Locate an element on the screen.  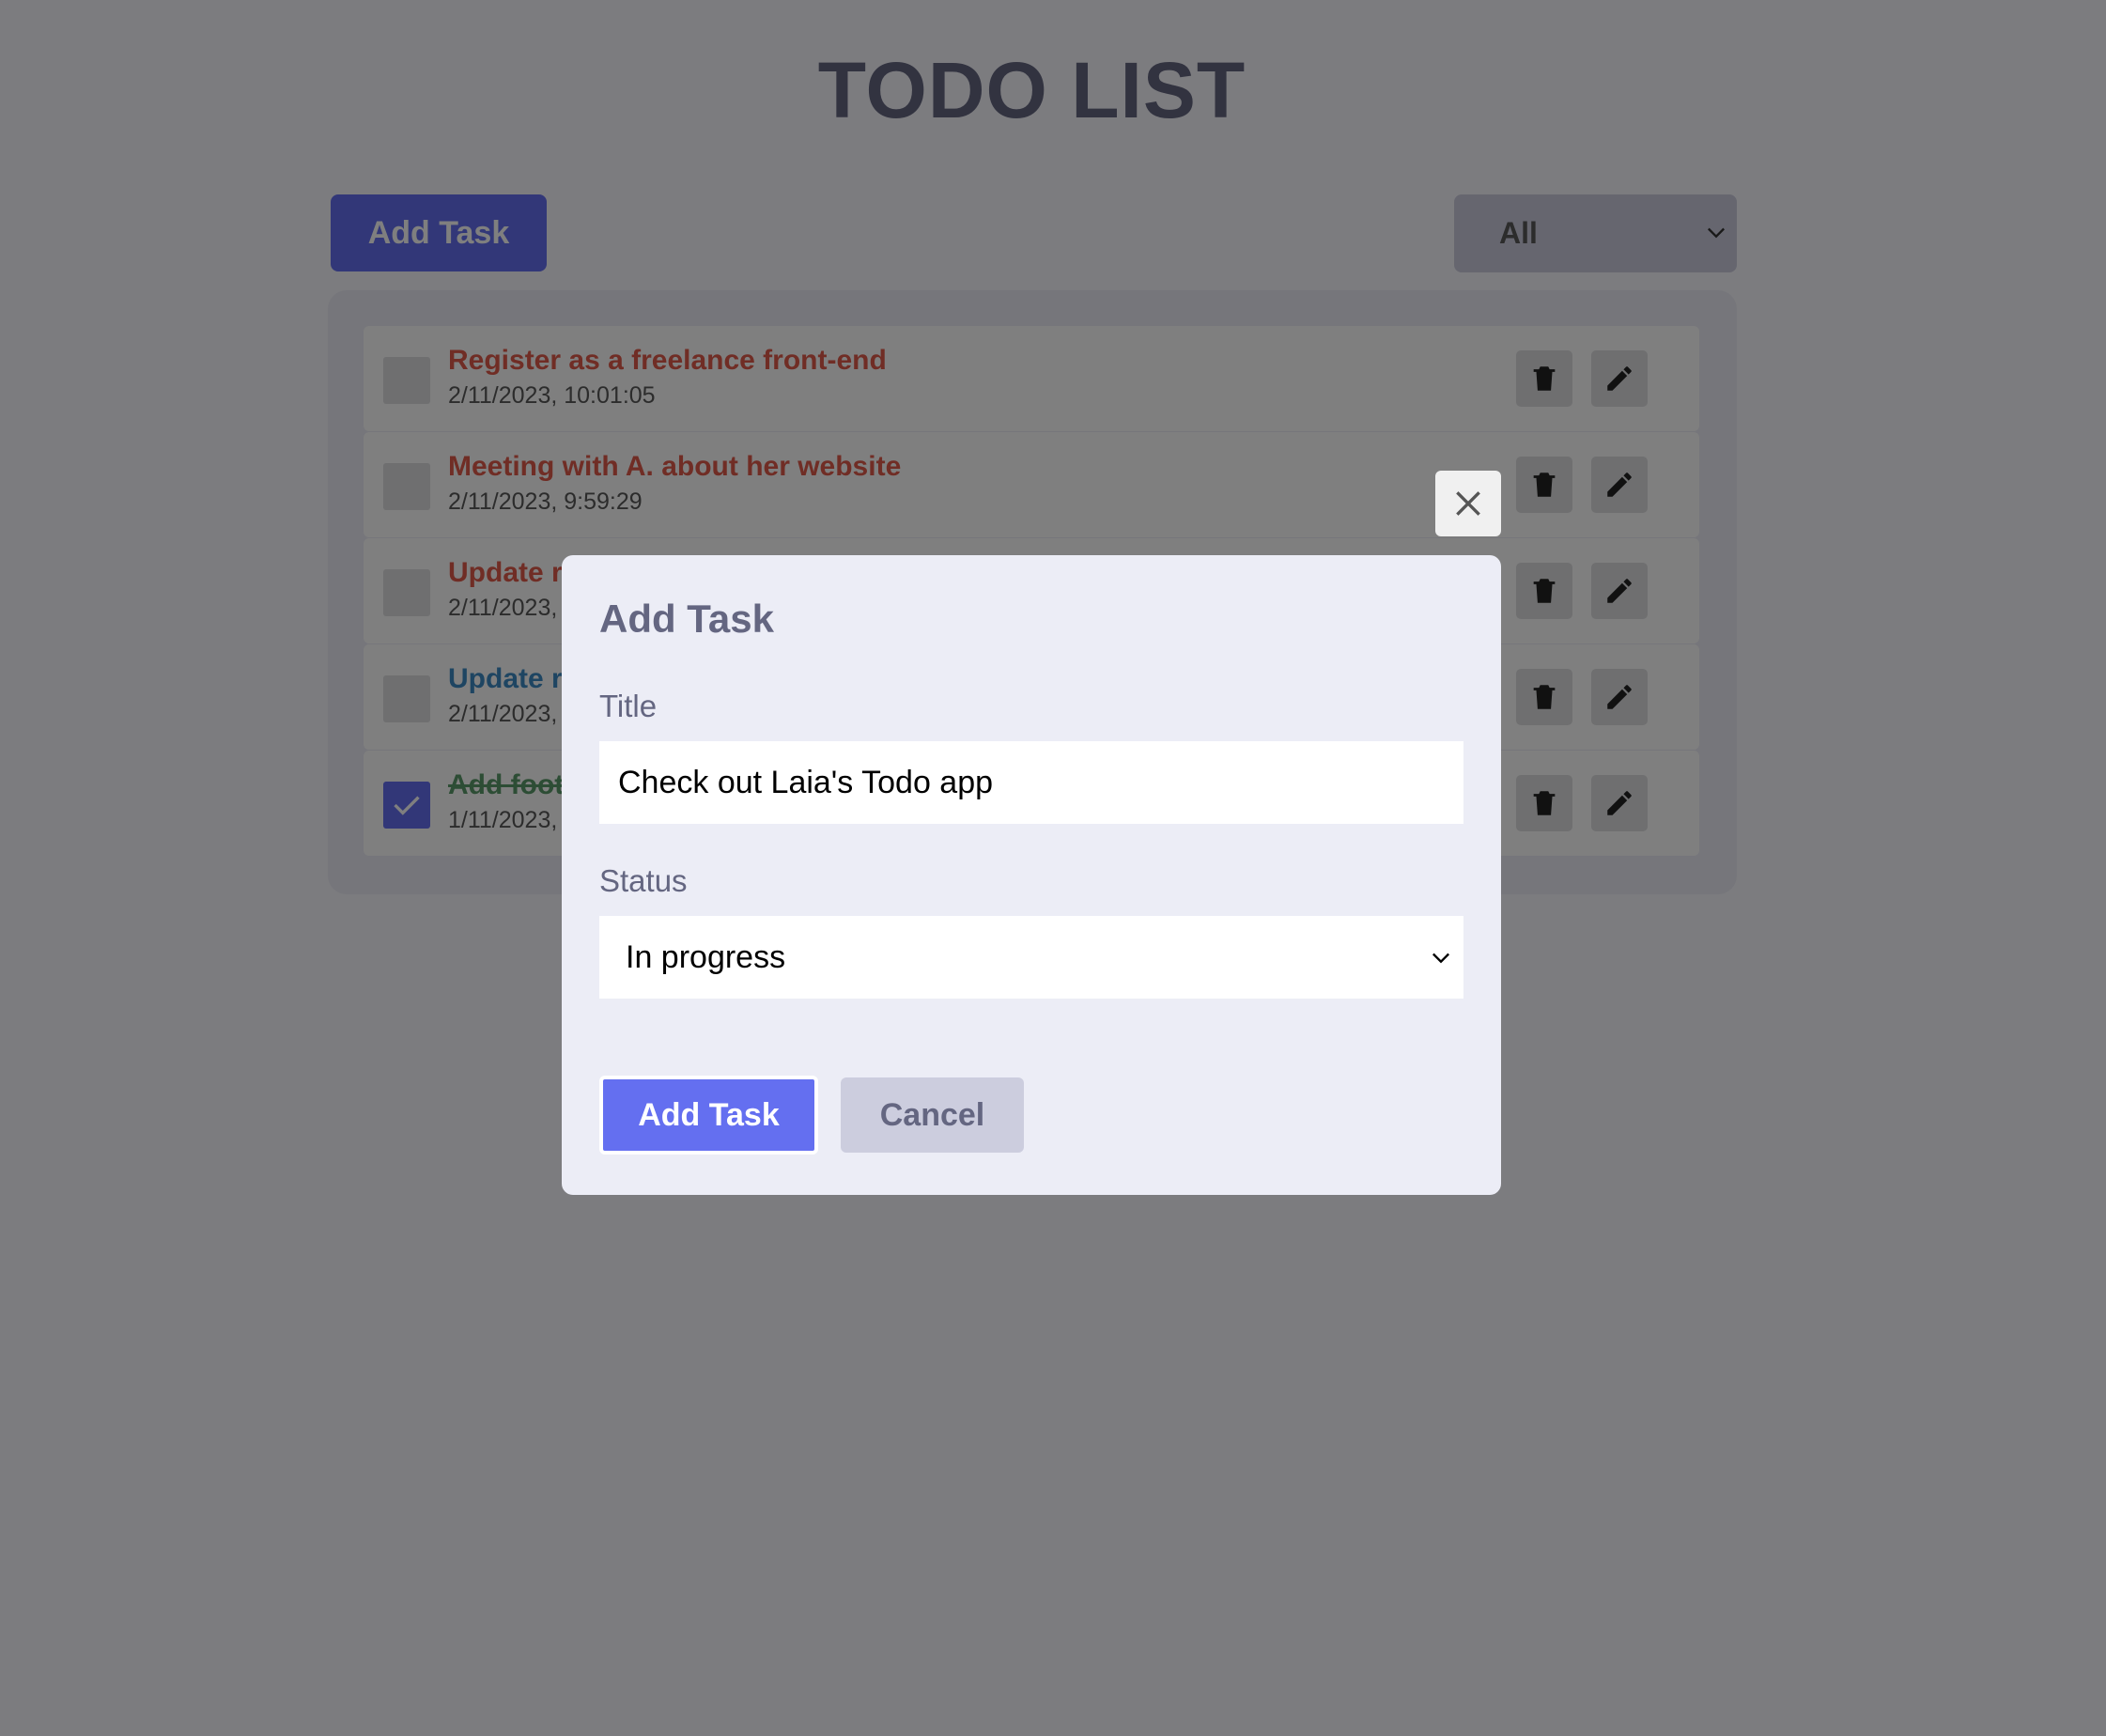
cancel-button: Cancel is located at coordinates (932, 1115).